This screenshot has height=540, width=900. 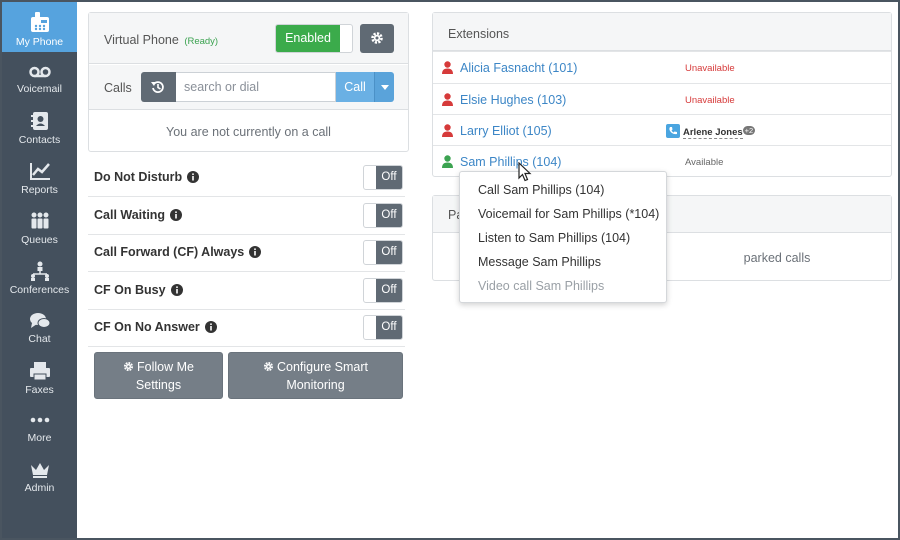 I want to click on history-icon, so click(x=157, y=87).